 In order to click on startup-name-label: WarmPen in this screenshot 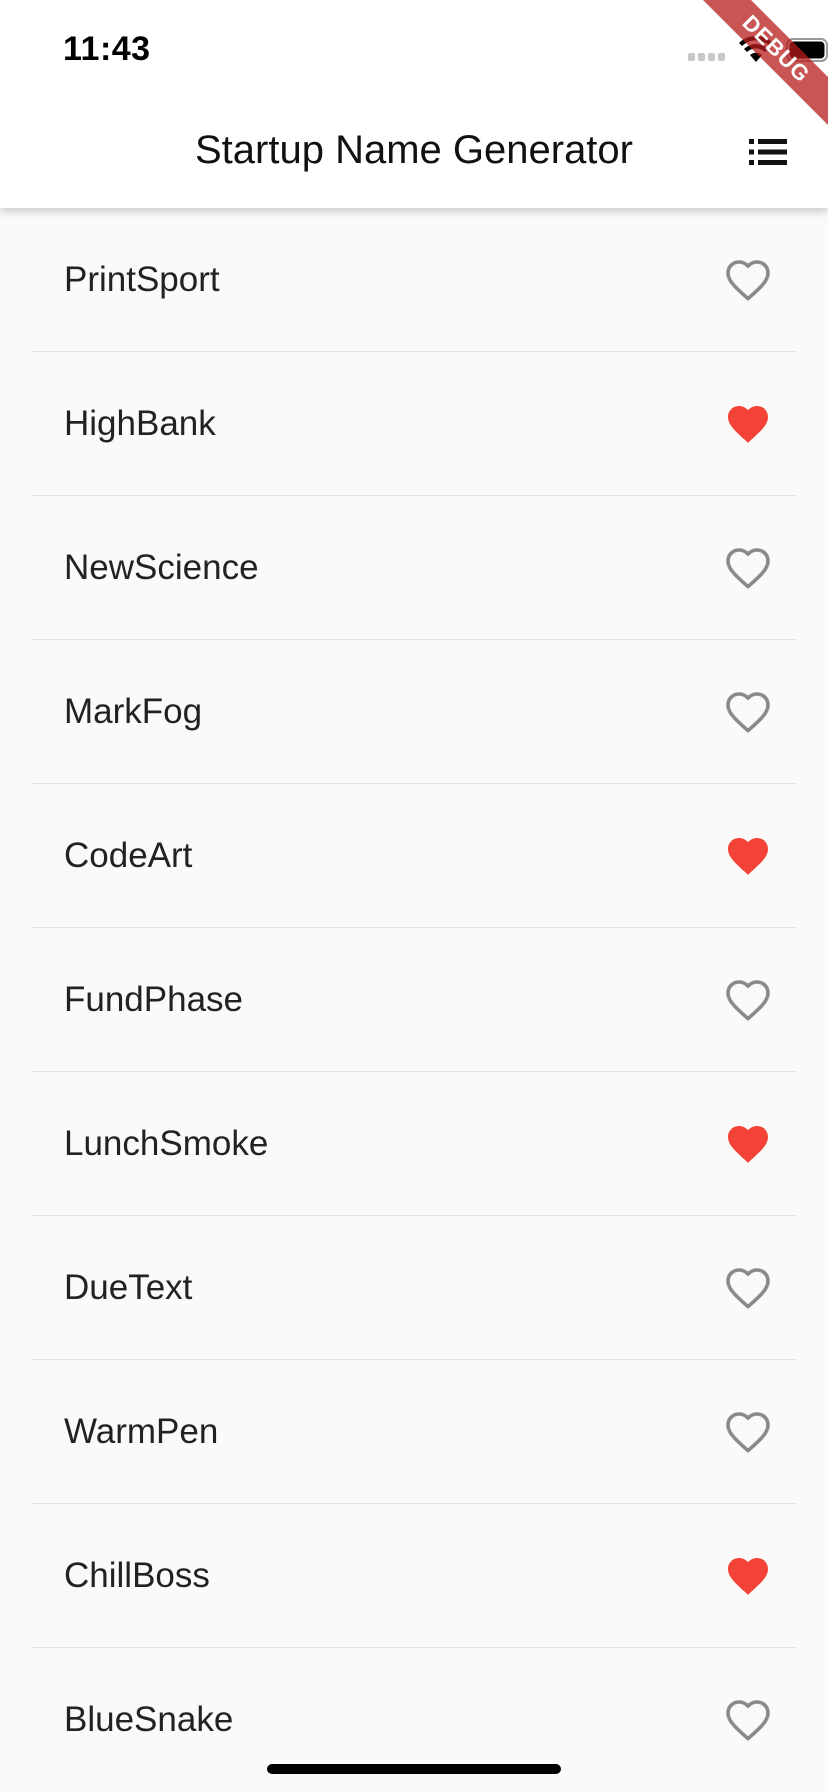, I will do `click(141, 1431)`.